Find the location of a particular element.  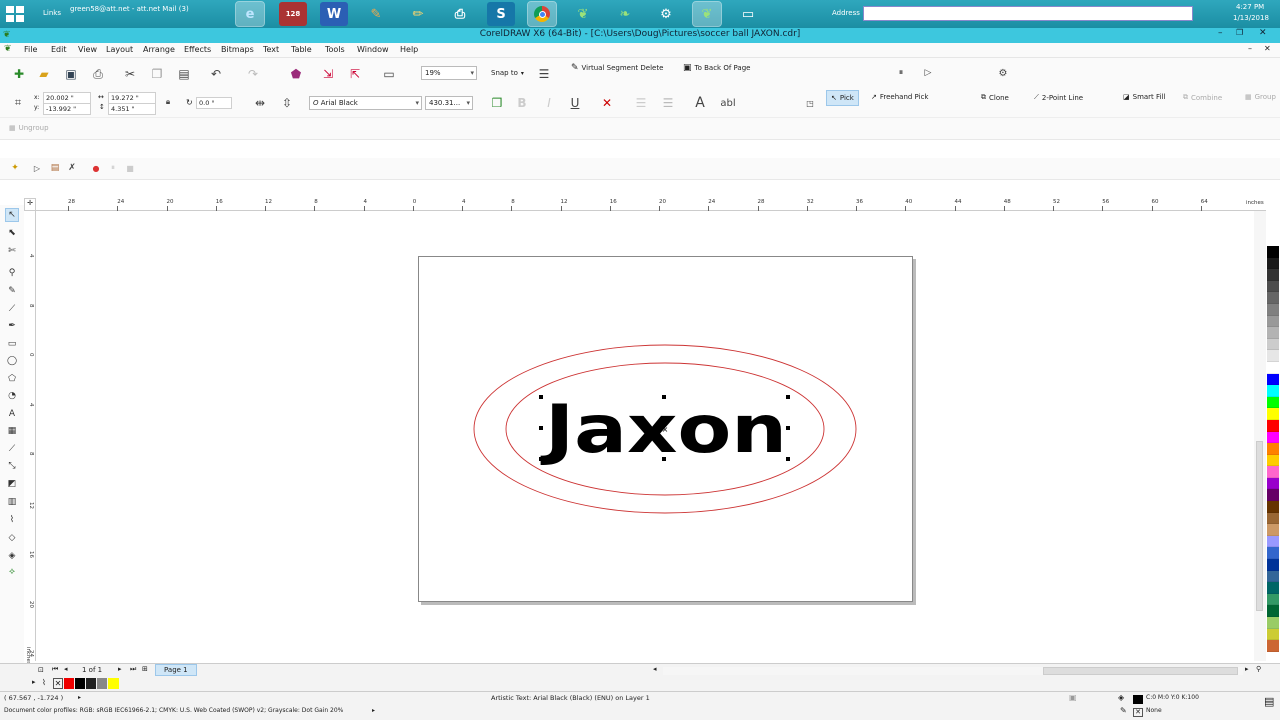

edit-text-button: abl is located at coordinates (728, 103).